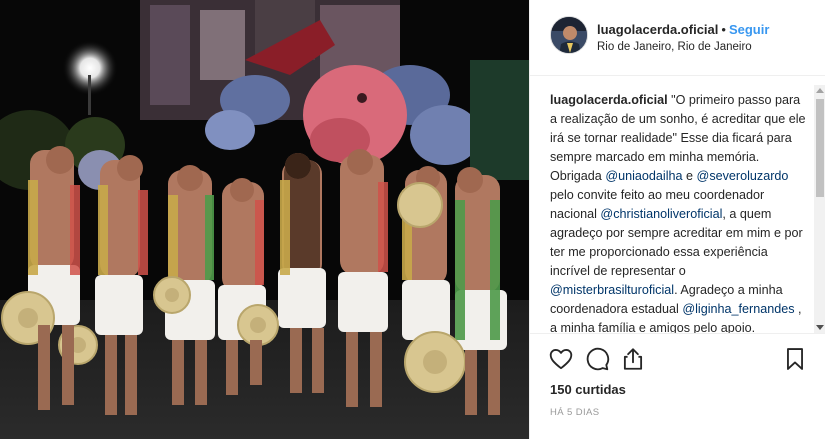 Image resolution: width=825 pixels, height=439 pixels. What do you see at coordinates (588, 389) in the screenshot?
I see `likes-count: 150 curtidas` at bounding box center [588, 389].